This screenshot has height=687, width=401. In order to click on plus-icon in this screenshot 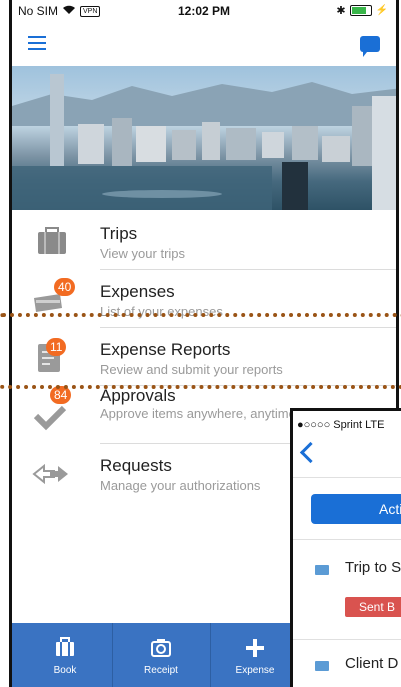, I will do `click(255, 650)`.